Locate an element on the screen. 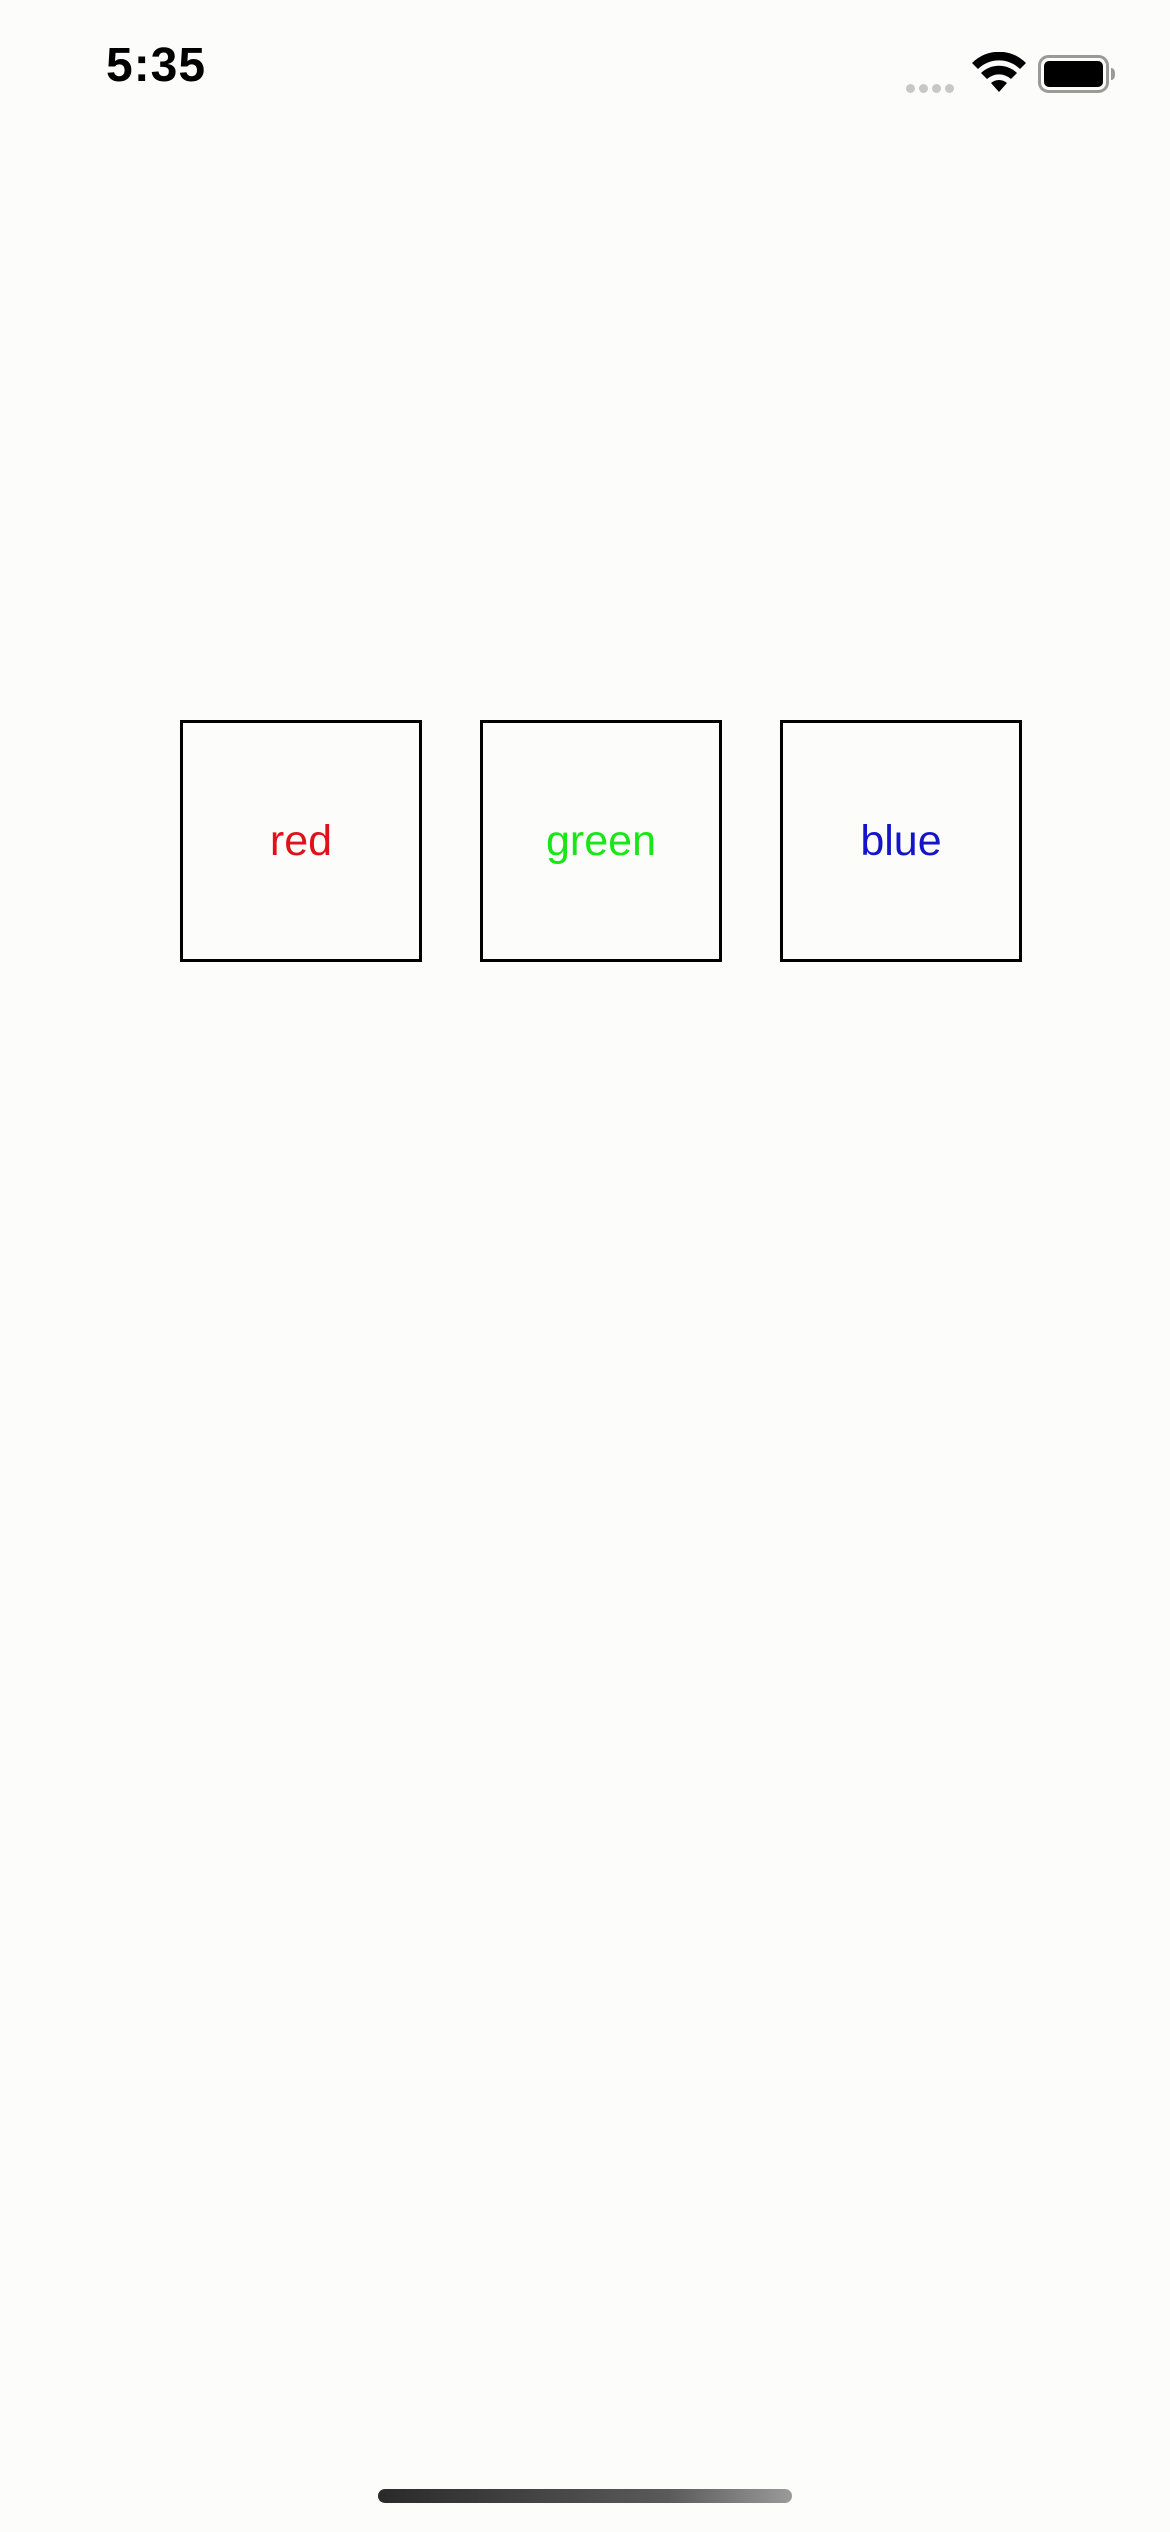 The height and width of the screenshot is (2532, 1170). status-bar: 5:35 is located at coordinates (585, 75).